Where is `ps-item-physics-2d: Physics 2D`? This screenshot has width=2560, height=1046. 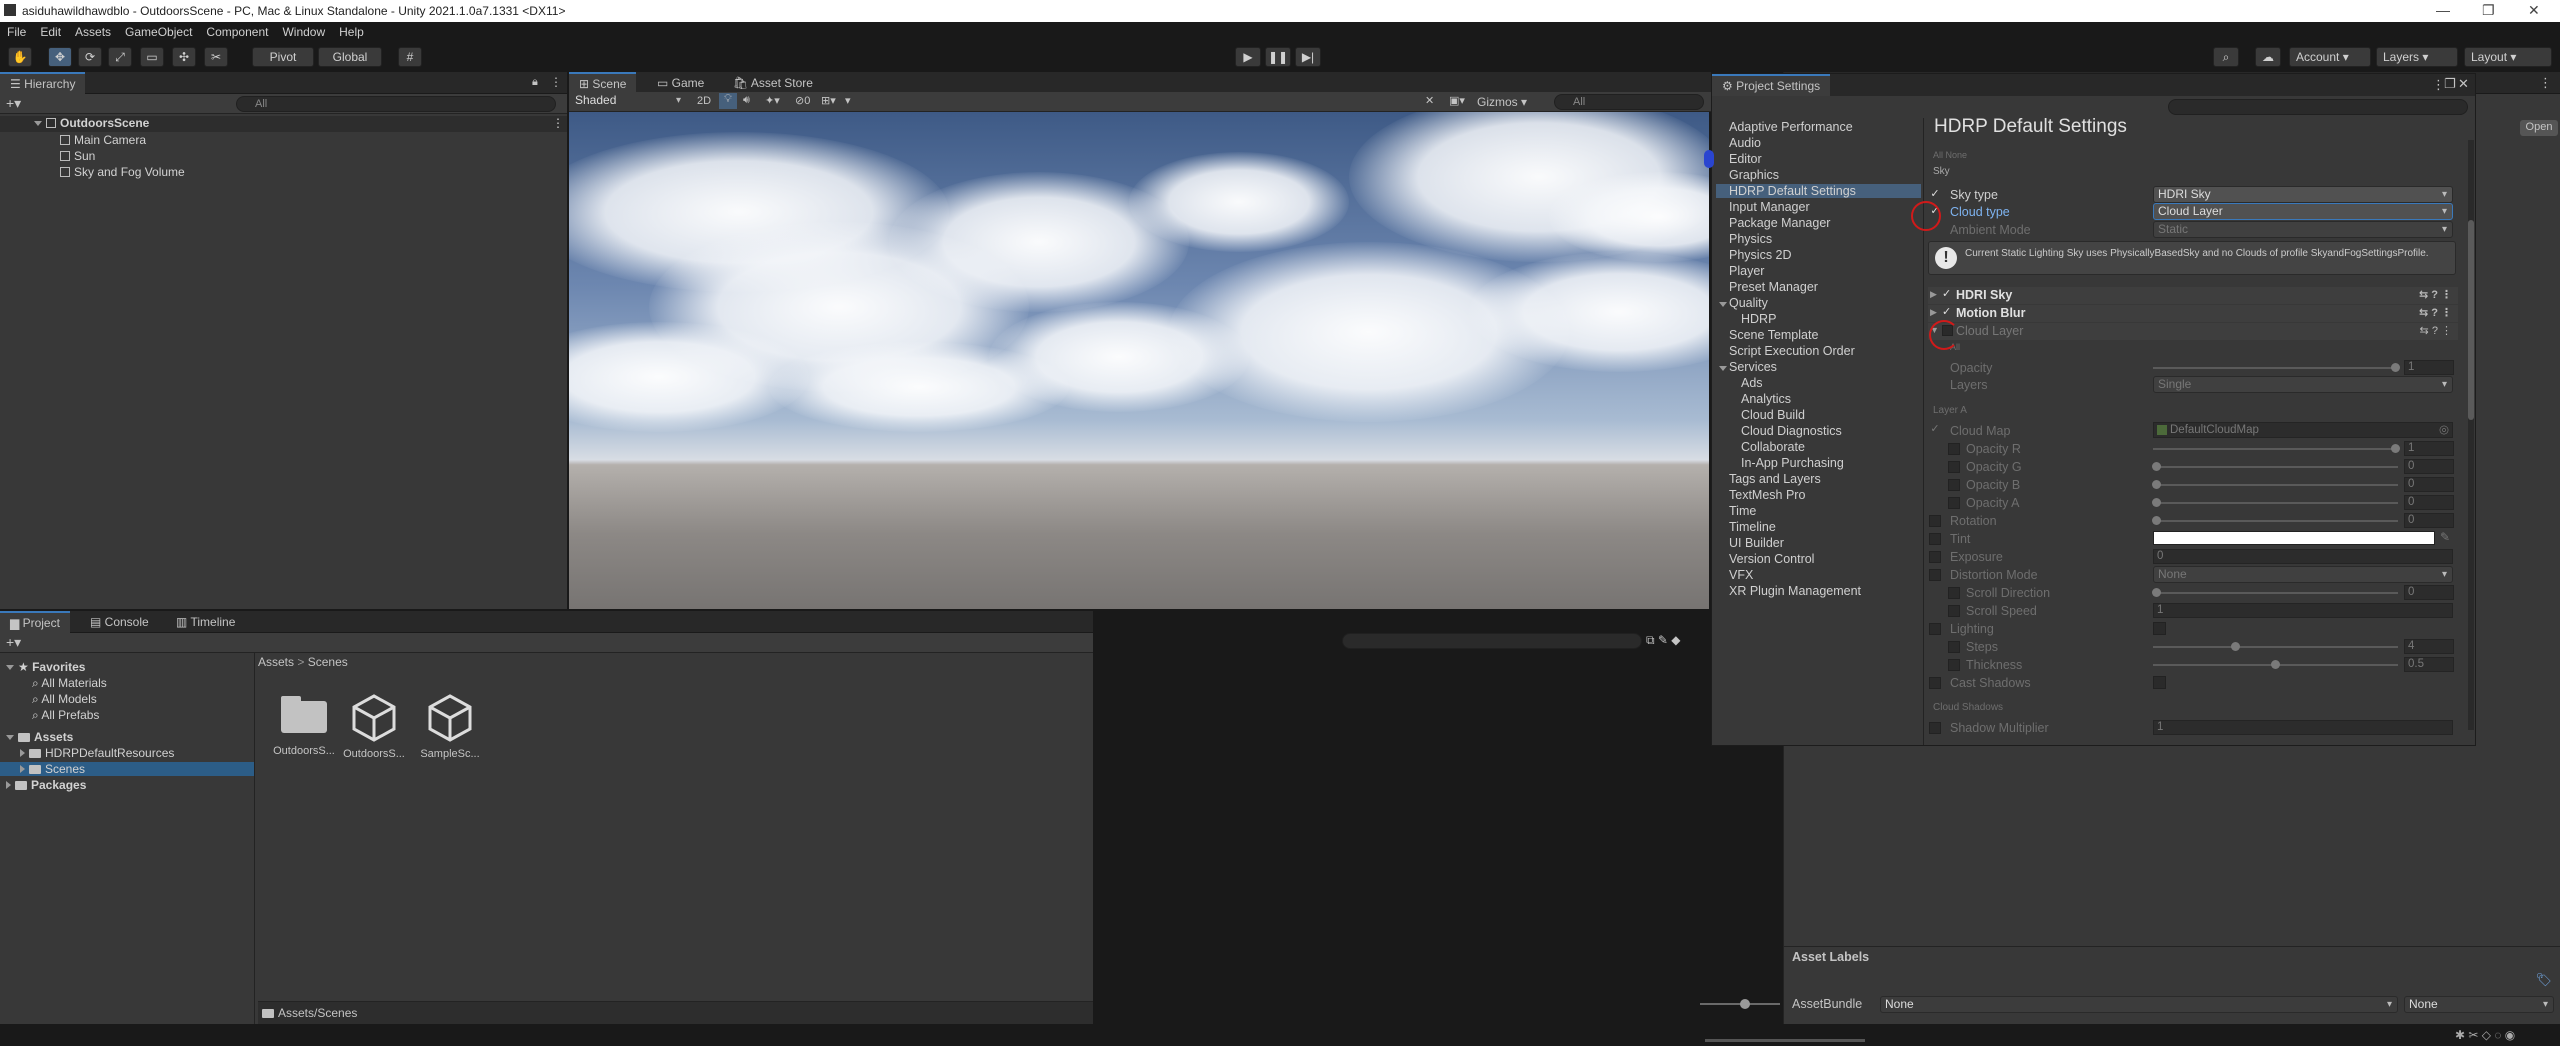
ps-item-physics-2d: Physics 2D is located at coordinates (1760, 255).